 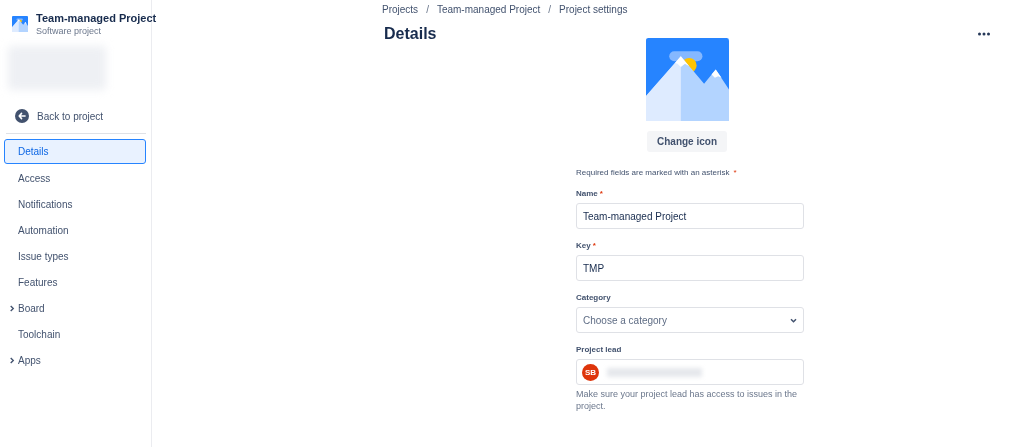 What do you see at coordinates (690, 268) in the screenshot?
I see `input-field: TMP` at bounding box center [690, 268].